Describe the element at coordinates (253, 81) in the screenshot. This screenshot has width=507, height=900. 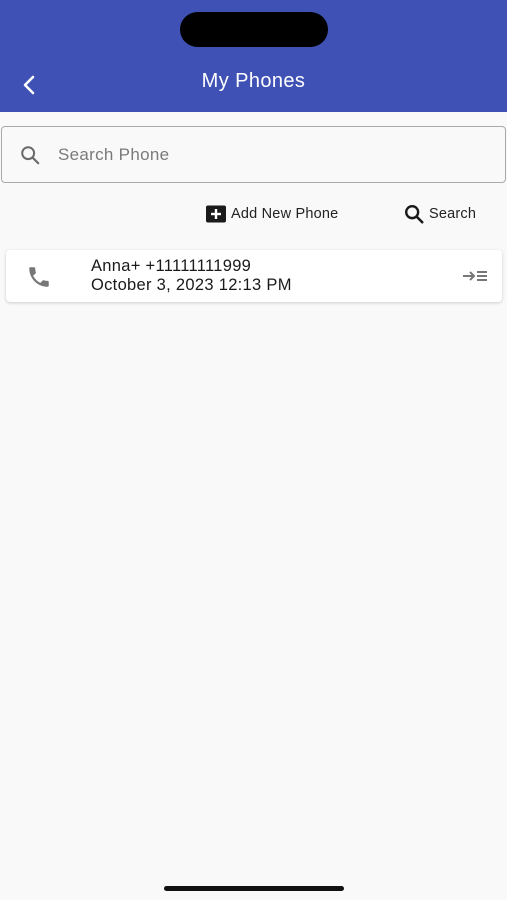
I see `page-title: My Phones` at that location.